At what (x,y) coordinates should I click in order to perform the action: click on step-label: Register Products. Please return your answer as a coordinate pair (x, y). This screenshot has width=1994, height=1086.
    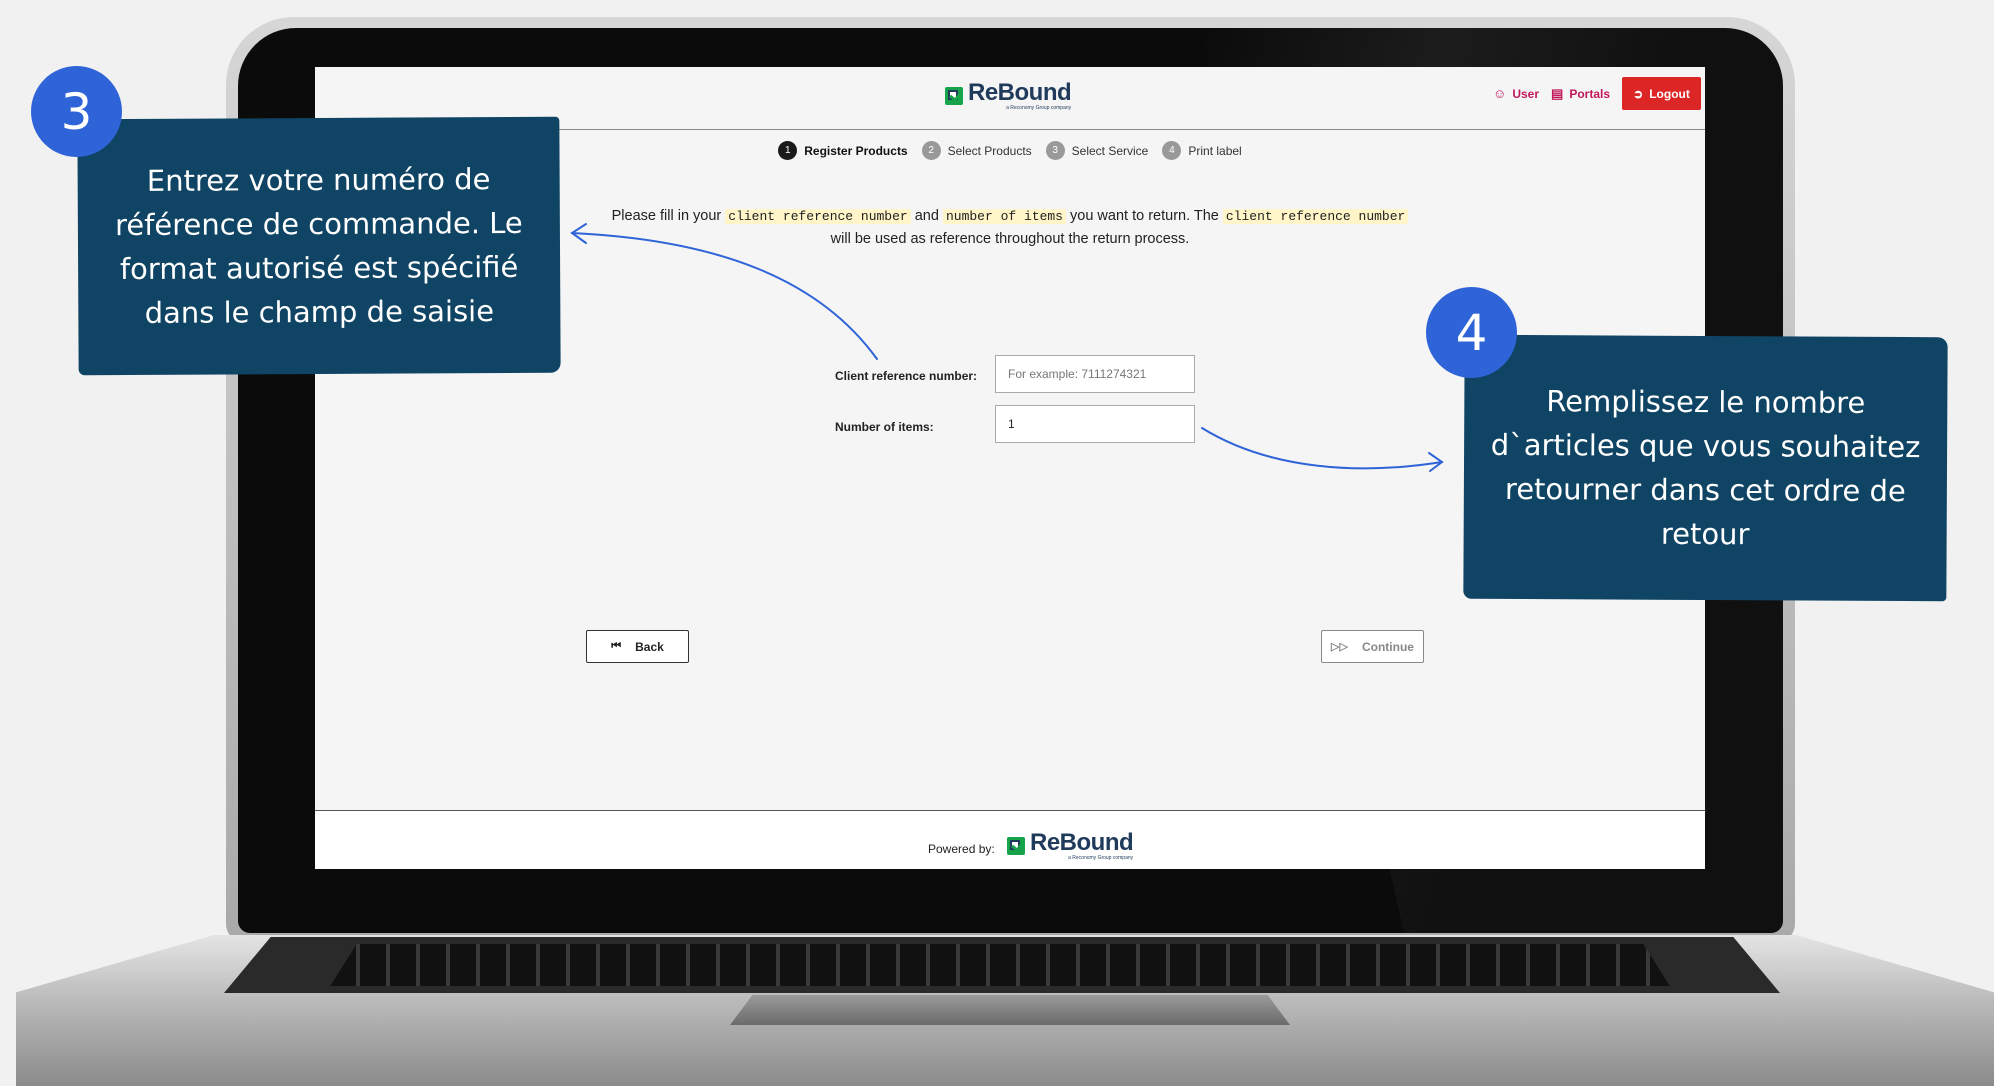
    Looking at the image, I should click on (856, 150).